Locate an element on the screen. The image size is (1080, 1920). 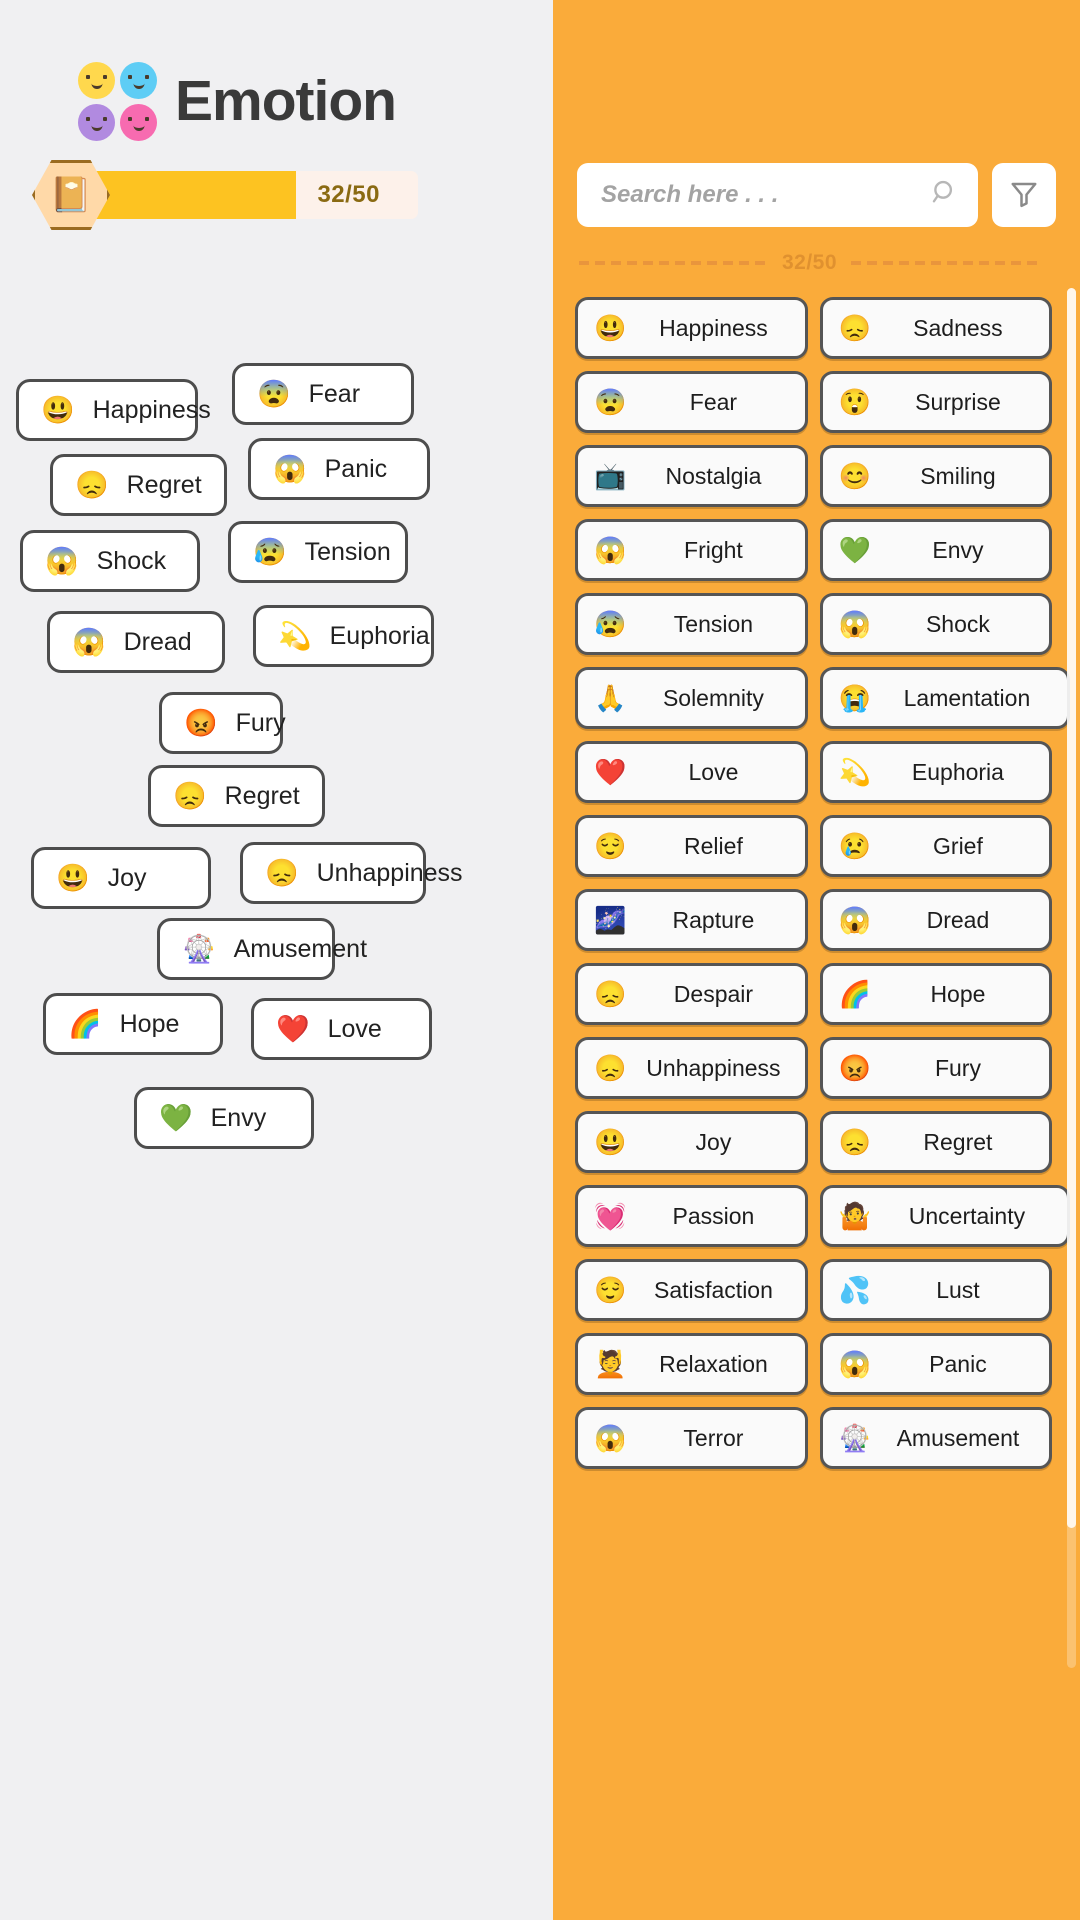
chip-emoji-icon: 💫 is located at coordinates (295, 635).